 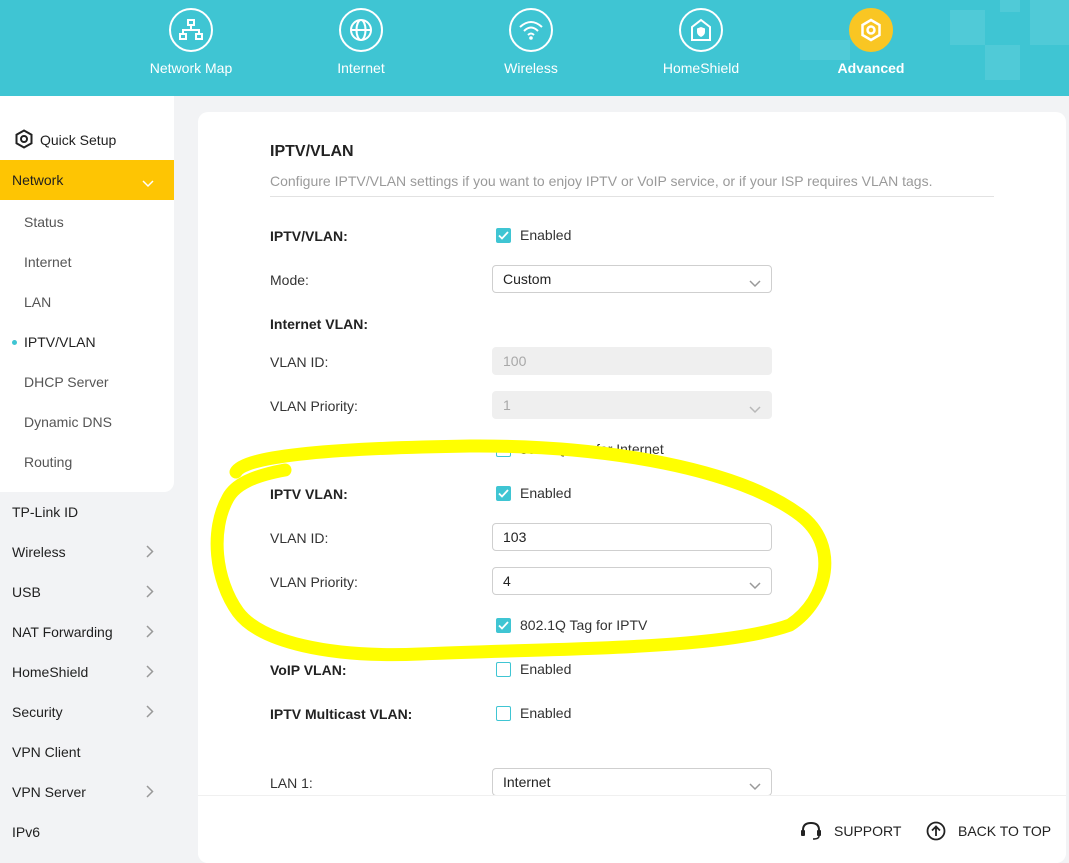 I want to click on internet-vlan-priority-value: 1, so click(x=507, y=405).